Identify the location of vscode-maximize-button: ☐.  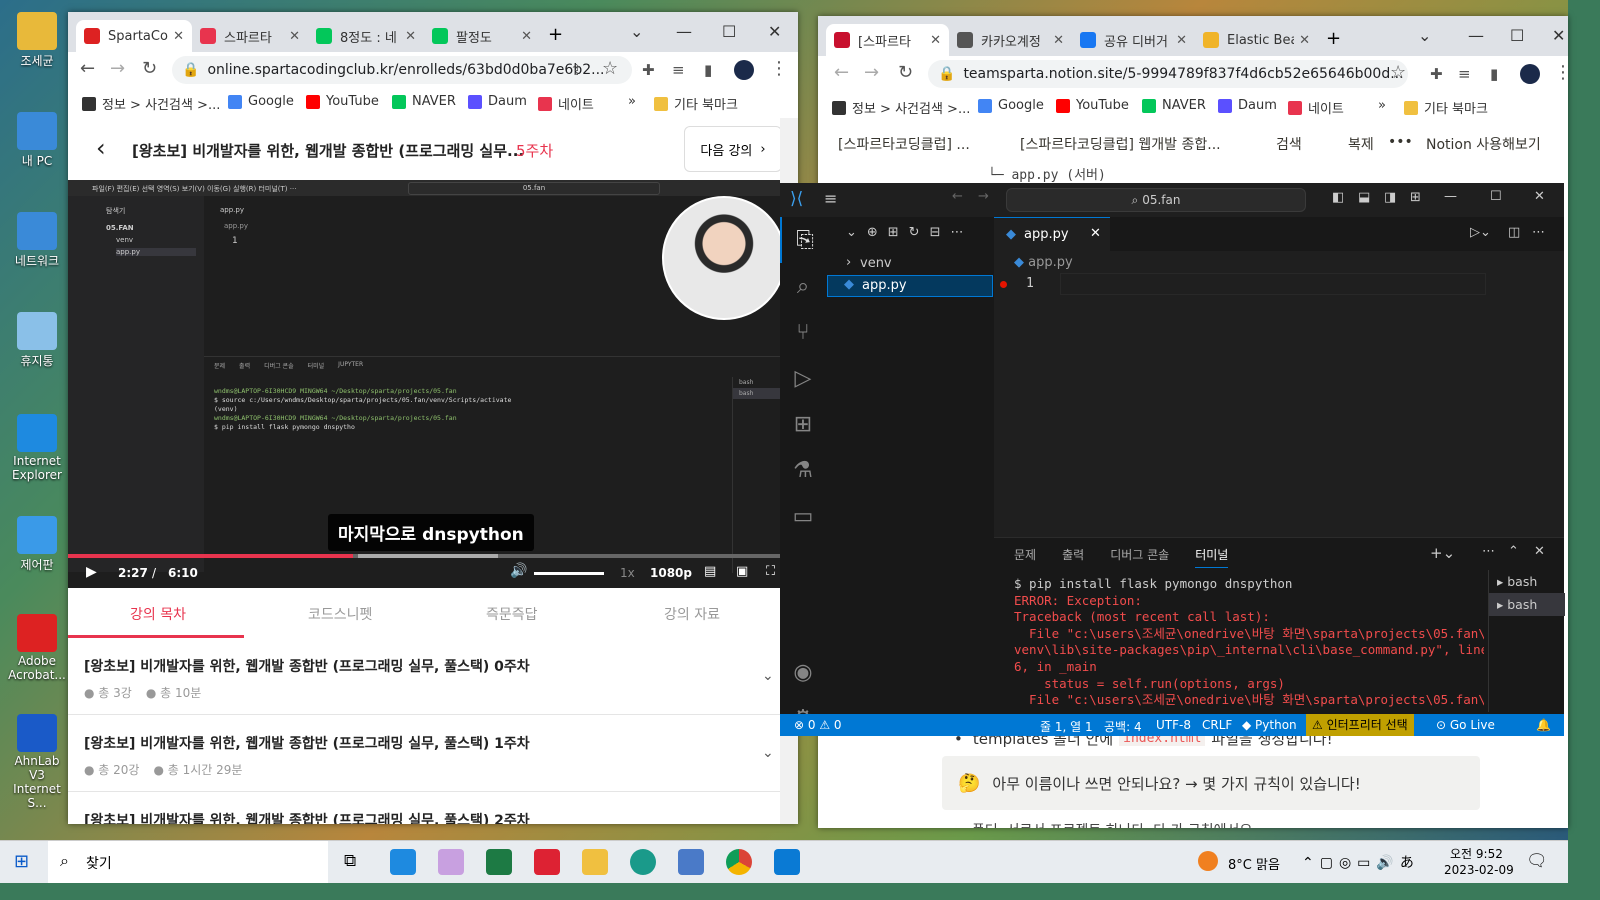
(1496, 196).